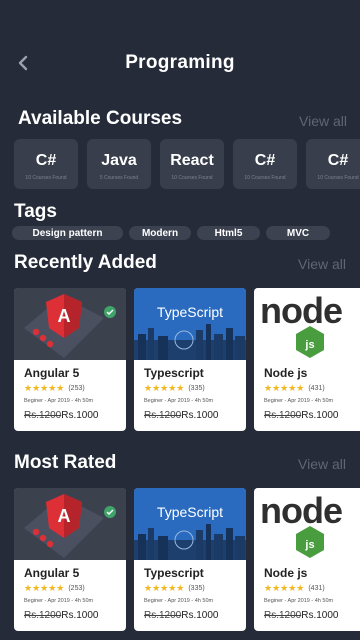 The image size is (360, 640). I want to click on course-chip: React 10 Courses Found, so click(192, 164).